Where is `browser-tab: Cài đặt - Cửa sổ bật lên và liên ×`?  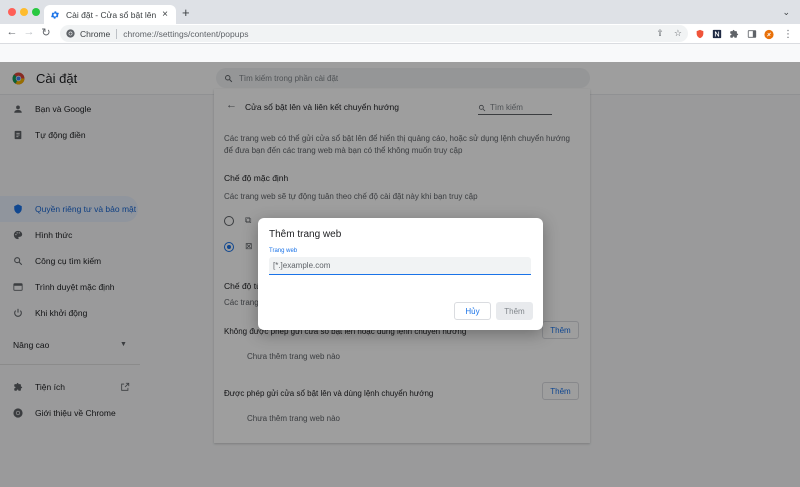
browser-tab: Cài đặt - Cửa sổ bật lên và liên × is located at coordinates (110, 14).